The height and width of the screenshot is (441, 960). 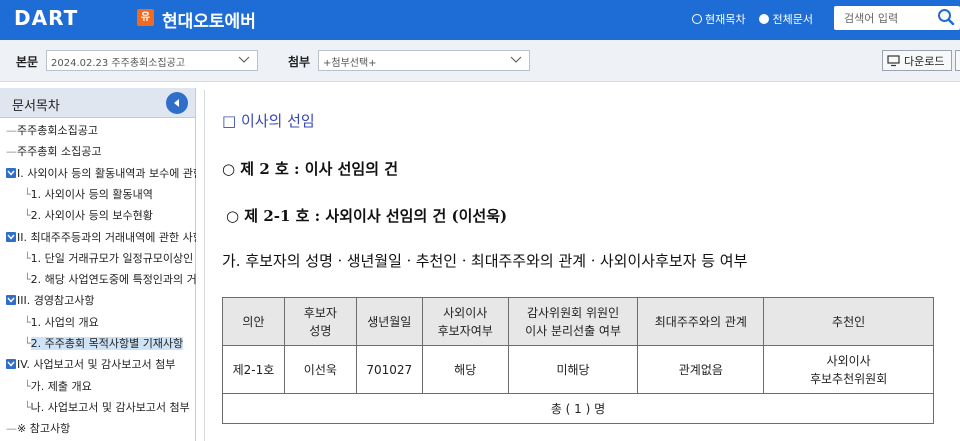 I want to click on toc-item-label: 1. 사외이사 등의 활동내역, so click(x=91, y=194).